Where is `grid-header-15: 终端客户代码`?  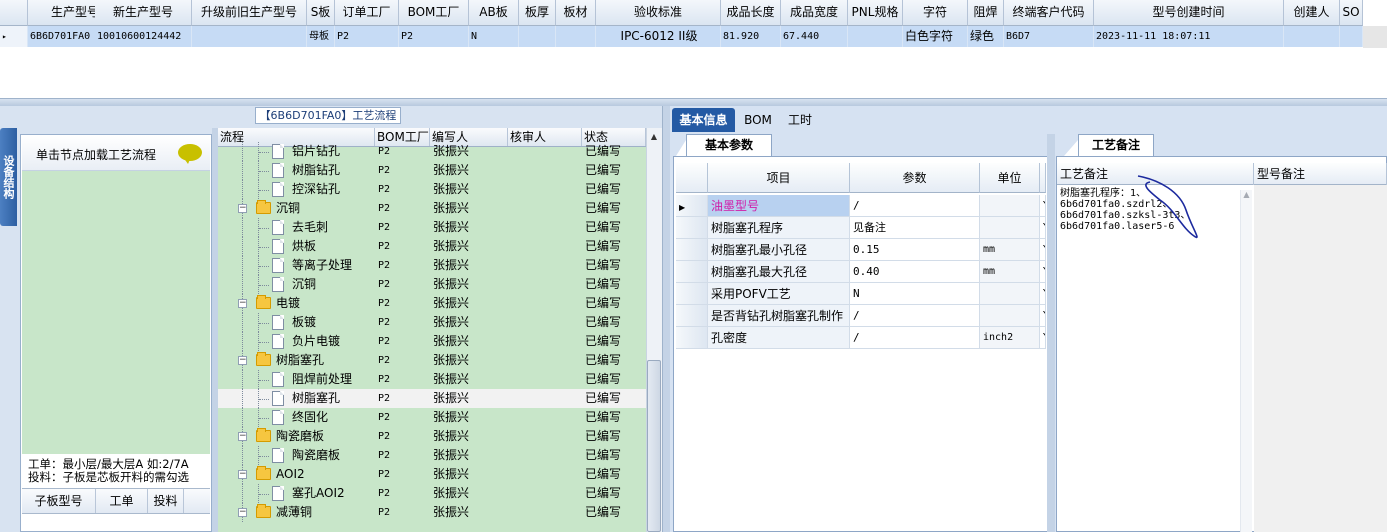
grid-header-15: 终端客户代码 is located at coordinates (1049, 13).